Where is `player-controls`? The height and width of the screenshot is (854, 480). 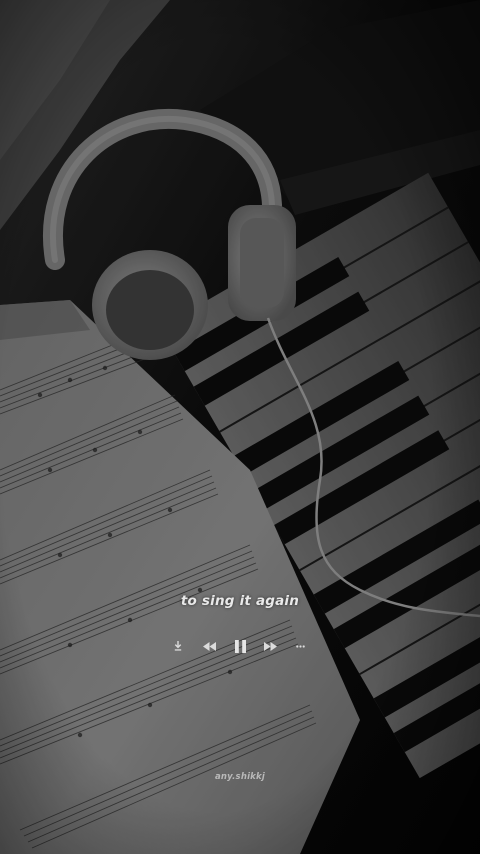 player-controls is located at coordinates (240, 646).